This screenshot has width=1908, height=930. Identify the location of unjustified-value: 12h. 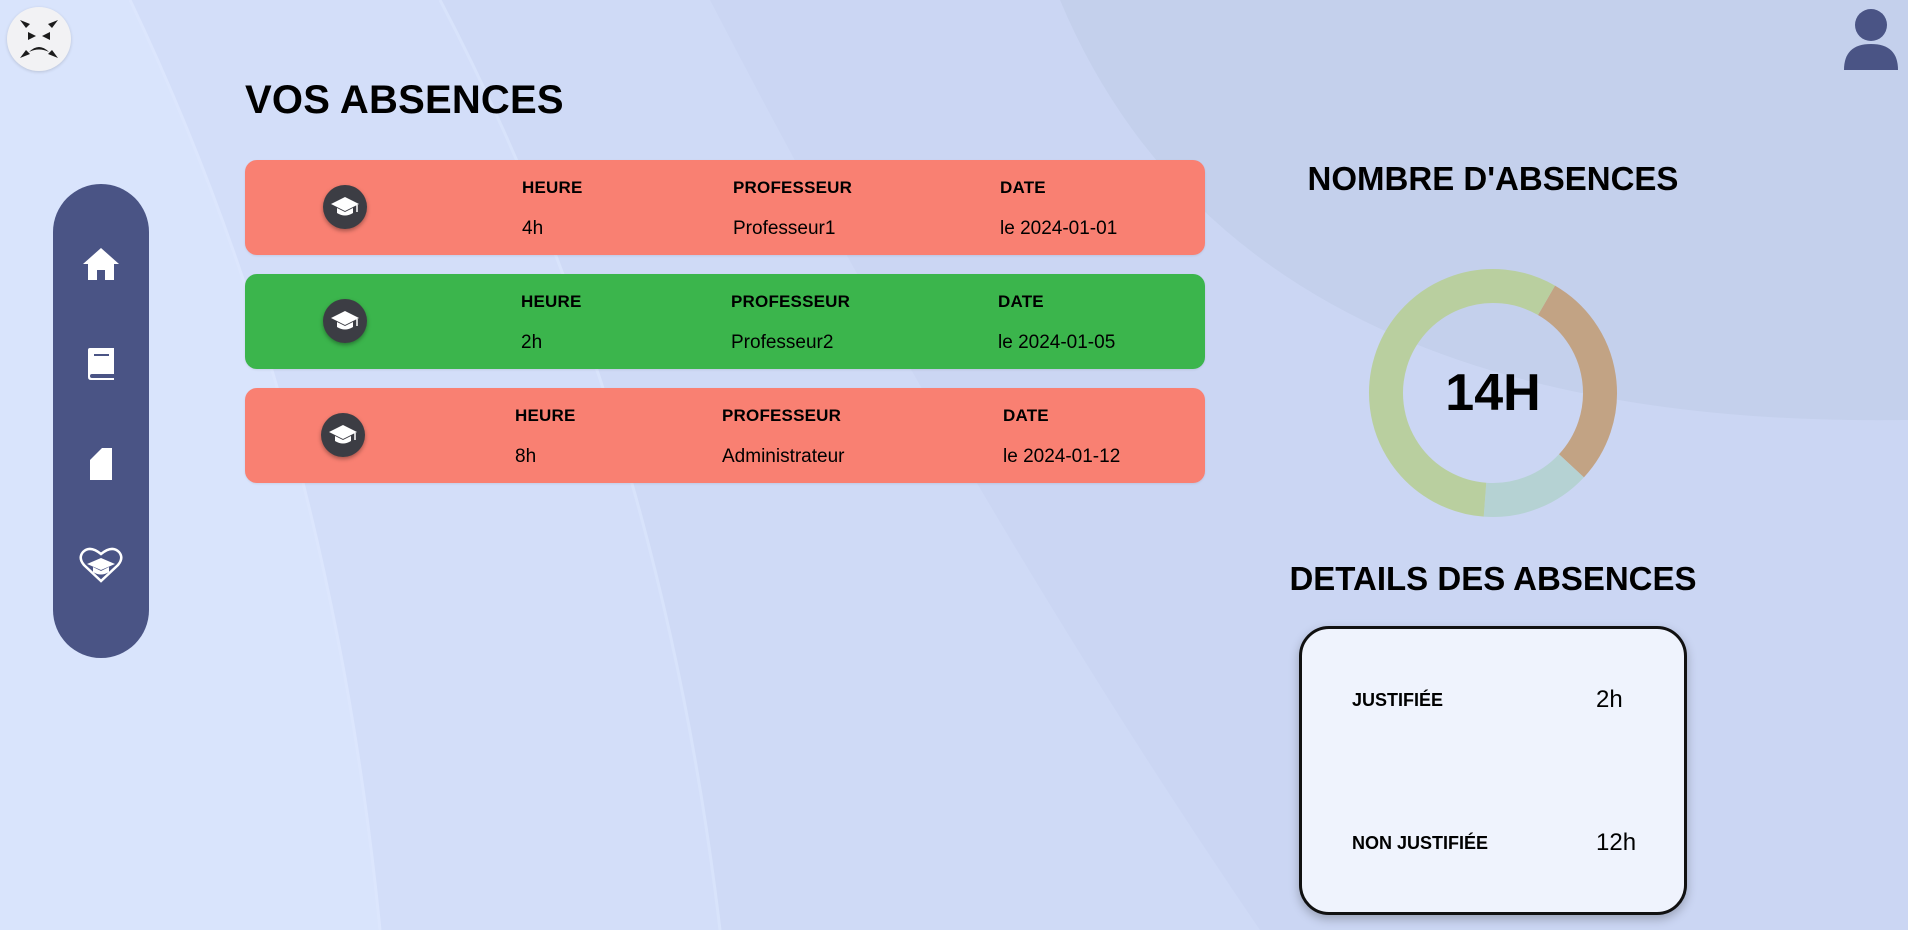
(1616, 842).